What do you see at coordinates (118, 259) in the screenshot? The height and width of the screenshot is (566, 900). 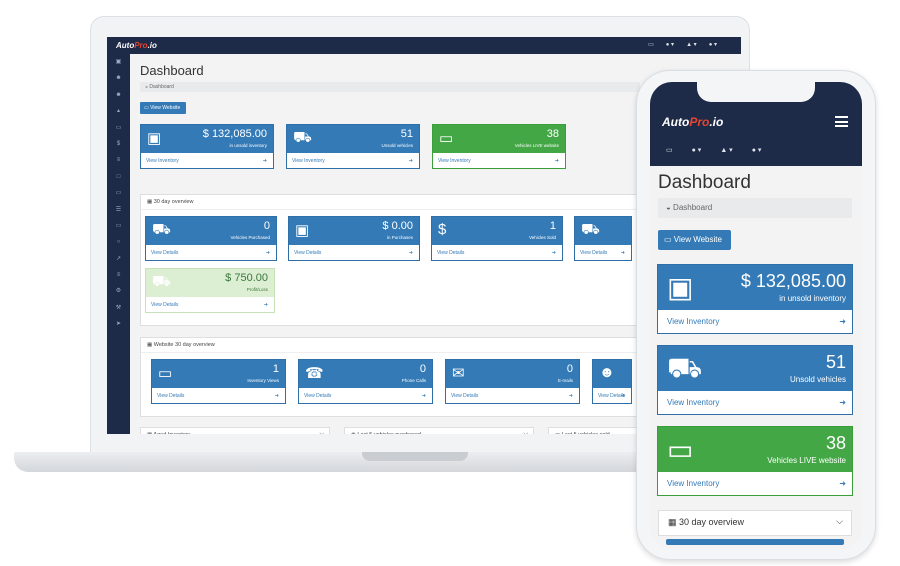 I see `sidebar-item-icon: ↗` at bounding box center [118, 259].